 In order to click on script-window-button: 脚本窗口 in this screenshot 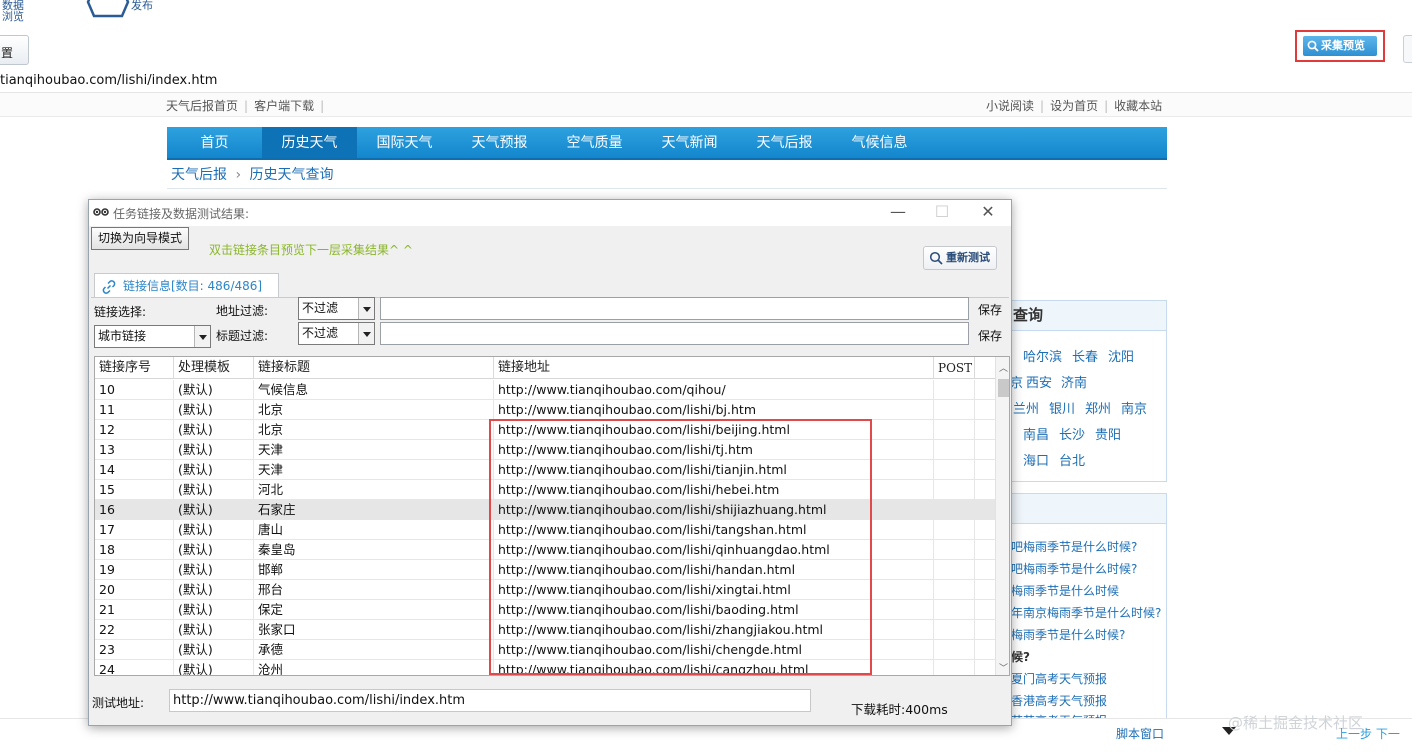, I will do `click(1140, 733)`.